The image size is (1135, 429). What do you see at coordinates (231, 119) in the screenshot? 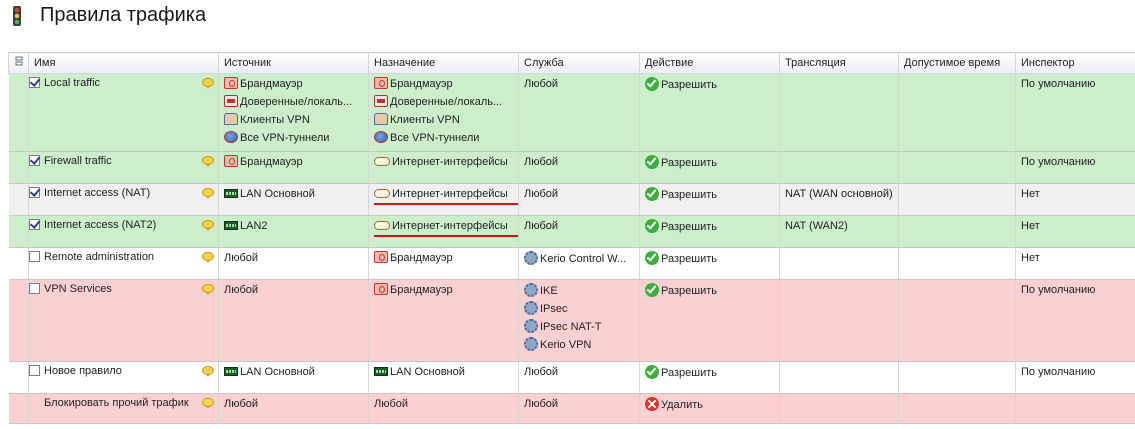
I see `vpnclient-icon` at bounding box center [231, 119].